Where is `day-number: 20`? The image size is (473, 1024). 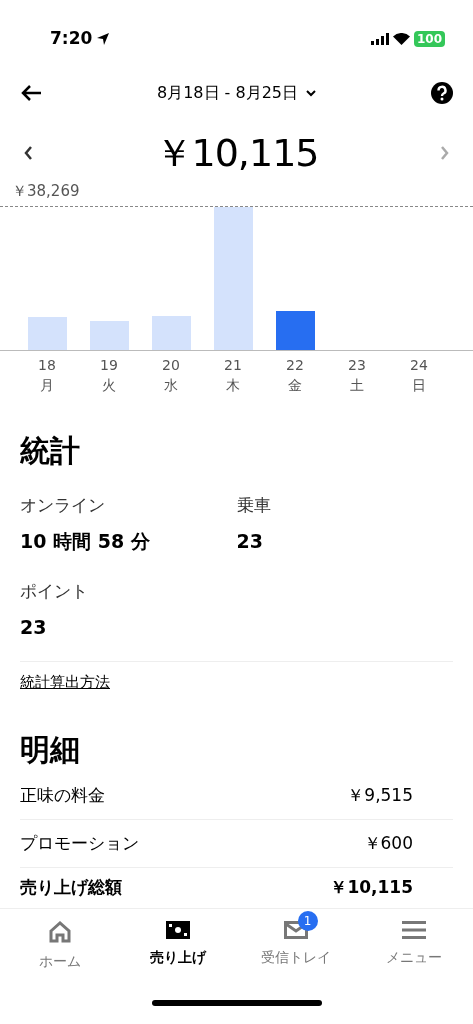
day-number: 20 is located at coordinates (171, 365).